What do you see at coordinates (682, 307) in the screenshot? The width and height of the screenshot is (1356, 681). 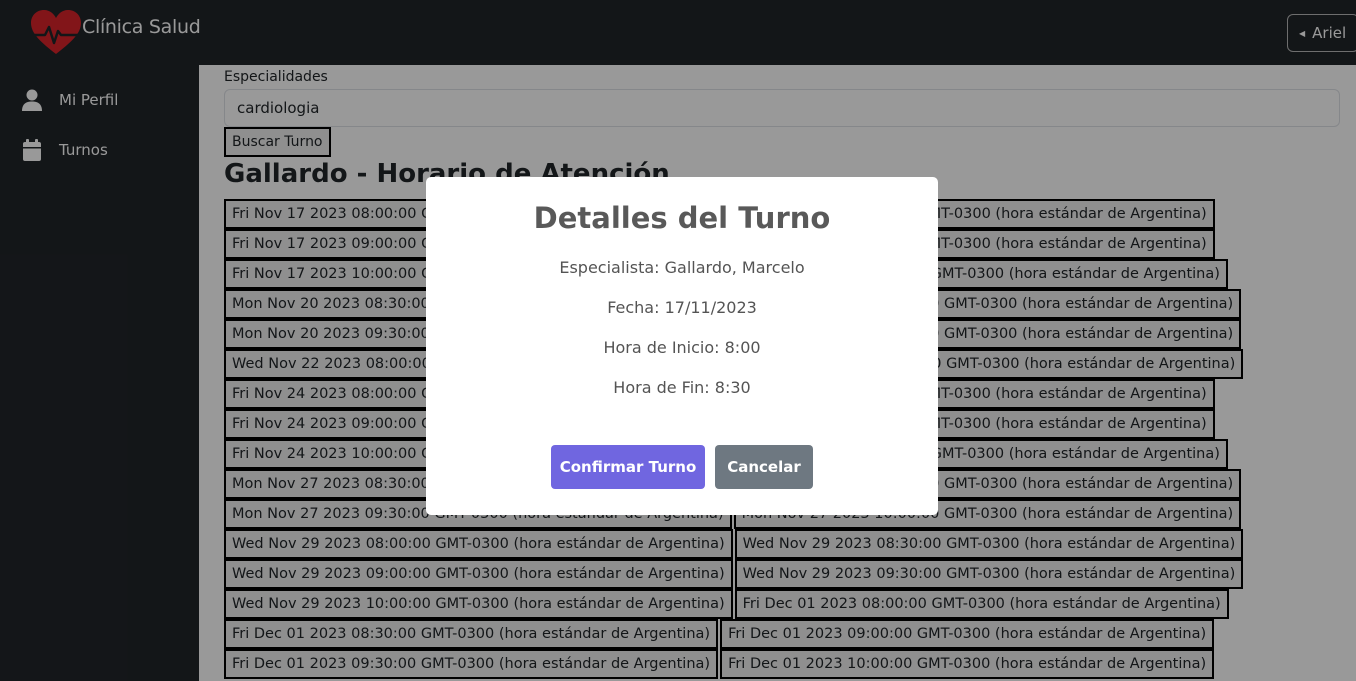 I see `date-text: Fecha: 17/11/2023` at bounding box center [682, 307].